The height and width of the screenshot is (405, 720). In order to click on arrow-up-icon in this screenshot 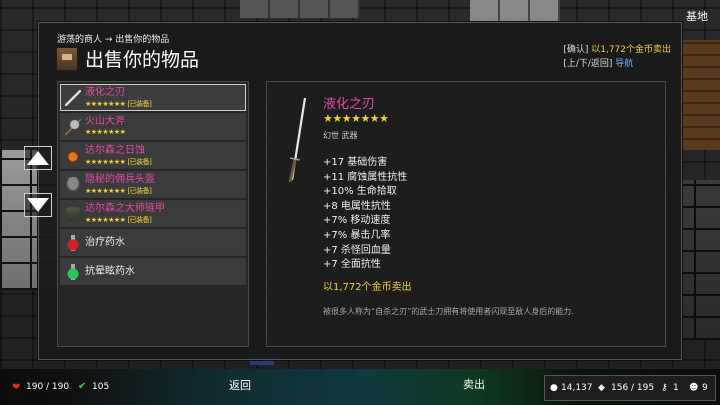, I will do `click(38, 158)`.